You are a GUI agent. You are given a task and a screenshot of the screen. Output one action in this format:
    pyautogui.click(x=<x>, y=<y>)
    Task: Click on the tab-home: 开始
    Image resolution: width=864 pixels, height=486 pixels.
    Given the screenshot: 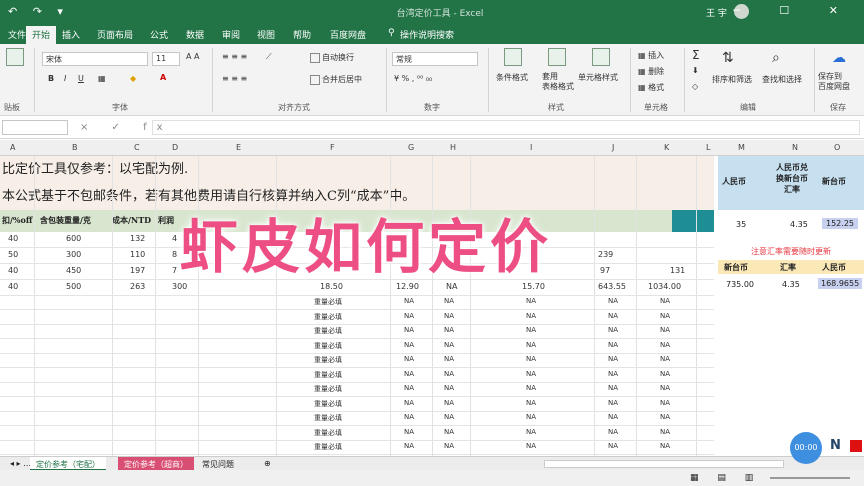 What is the action you would take?
    pyautogui.click(x=41, y=35)
    